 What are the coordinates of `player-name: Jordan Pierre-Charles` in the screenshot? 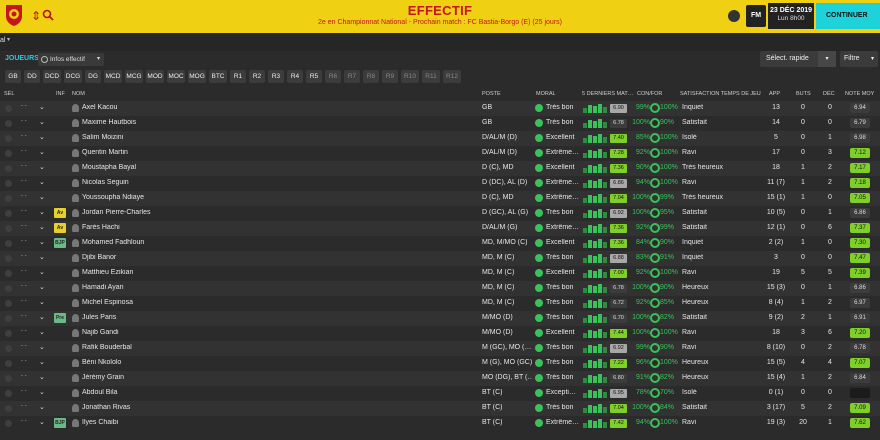 It's located at (277, 212).